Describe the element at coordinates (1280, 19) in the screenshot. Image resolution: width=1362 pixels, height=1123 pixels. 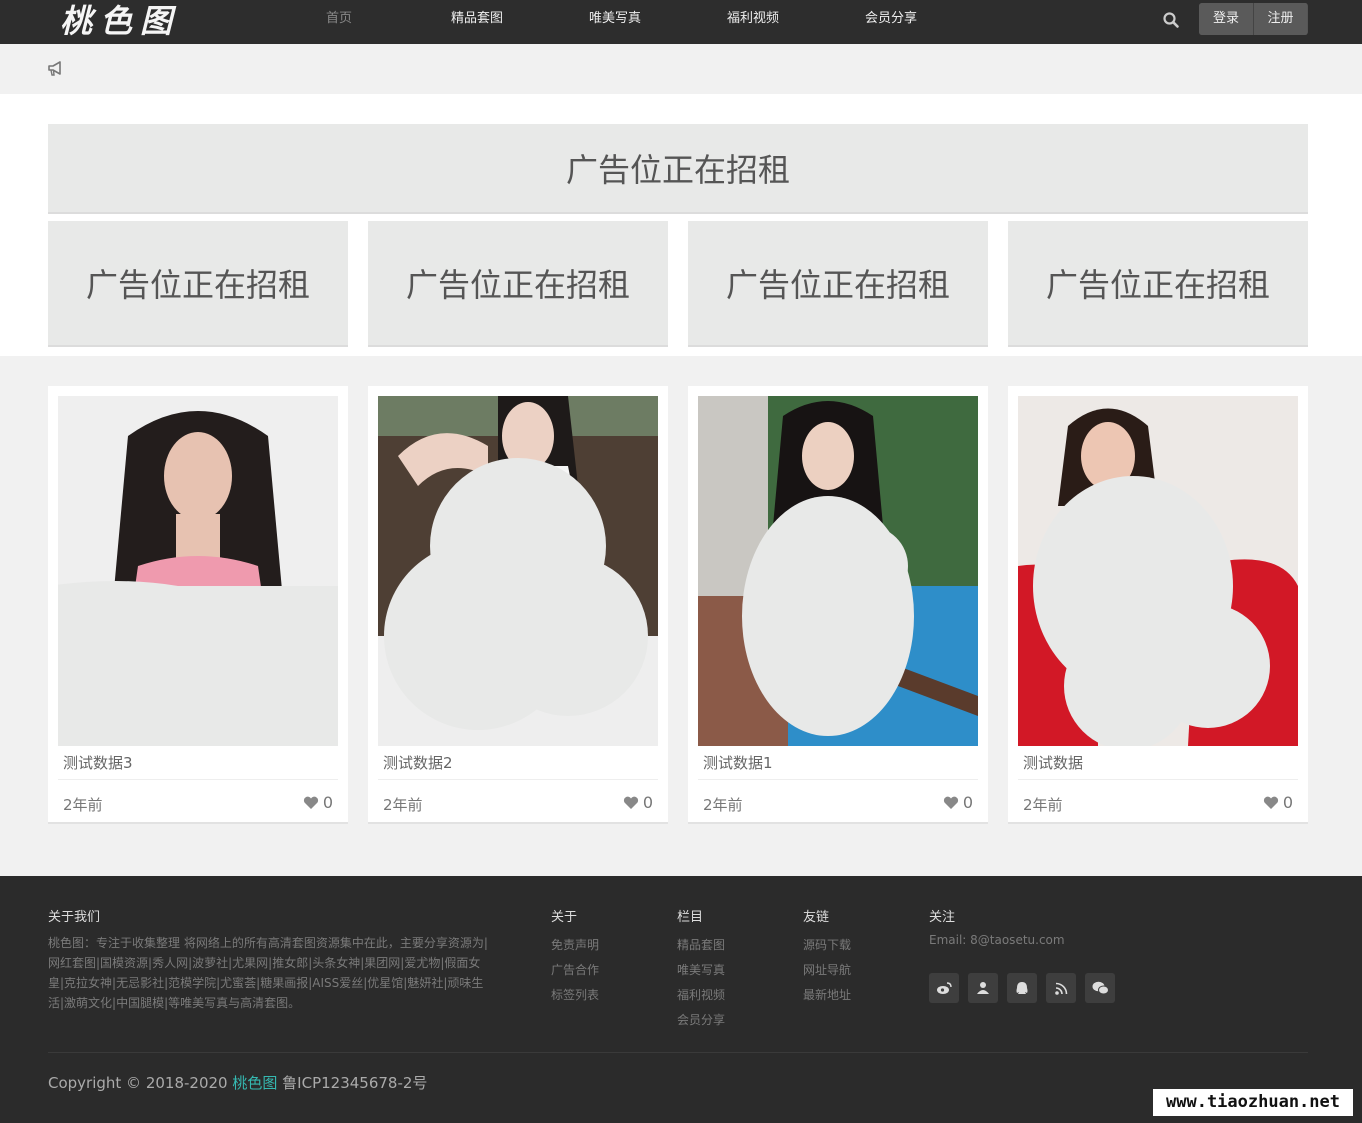
I see `register-button: 注册` at that location.